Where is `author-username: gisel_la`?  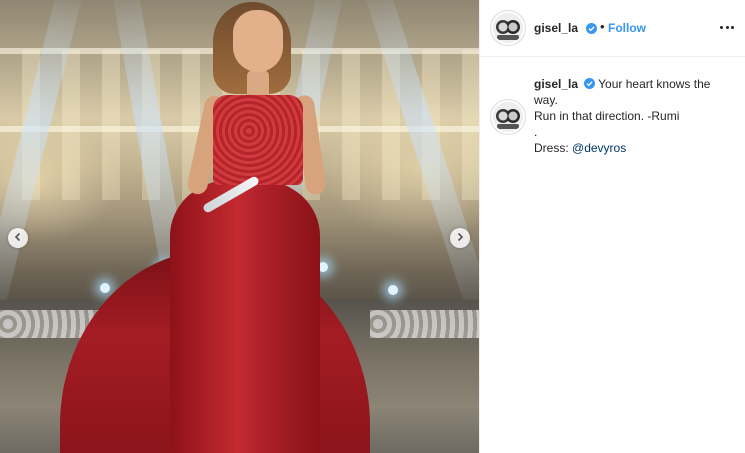 author-username: gisel_la is located at coordinates (556, 28).